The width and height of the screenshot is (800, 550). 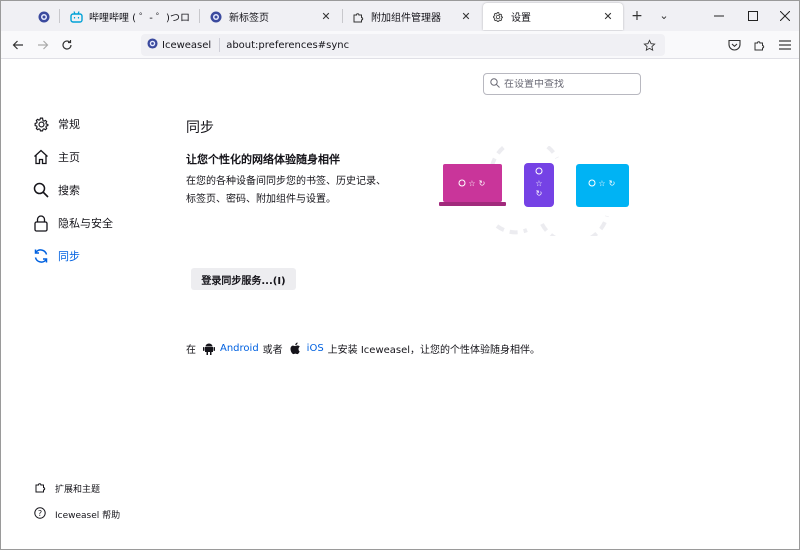 I want to click on tab-label: 哔哩哔哩 ( ゜- ゜)つロ 干杯~, so click(x=139, y=18).